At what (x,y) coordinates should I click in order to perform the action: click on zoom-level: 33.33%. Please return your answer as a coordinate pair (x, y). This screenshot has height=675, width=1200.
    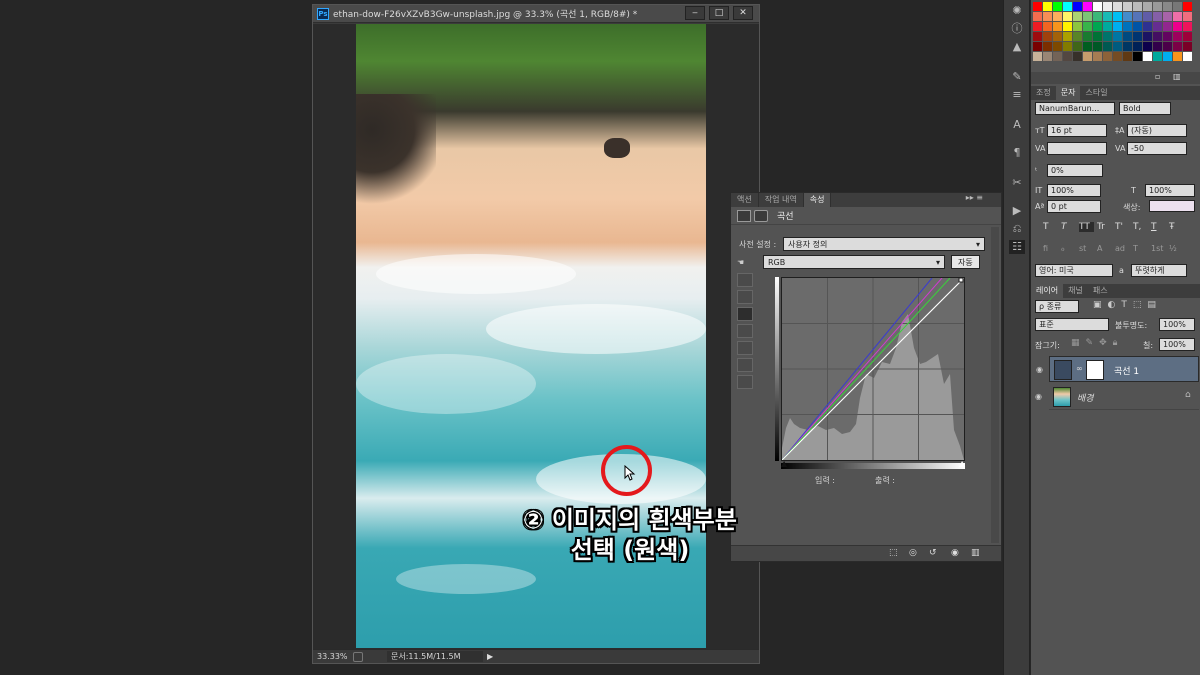
    Looking at the image, I should click on (333, 656).